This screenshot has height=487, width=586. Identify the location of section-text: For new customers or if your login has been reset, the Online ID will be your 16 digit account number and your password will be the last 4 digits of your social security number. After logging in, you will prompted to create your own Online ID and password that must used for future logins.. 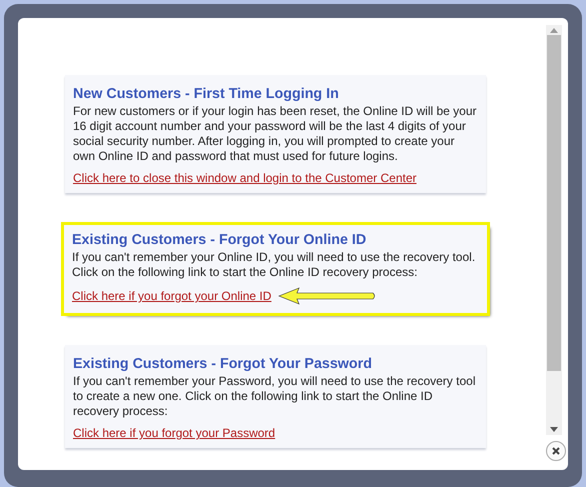
(275, 134).